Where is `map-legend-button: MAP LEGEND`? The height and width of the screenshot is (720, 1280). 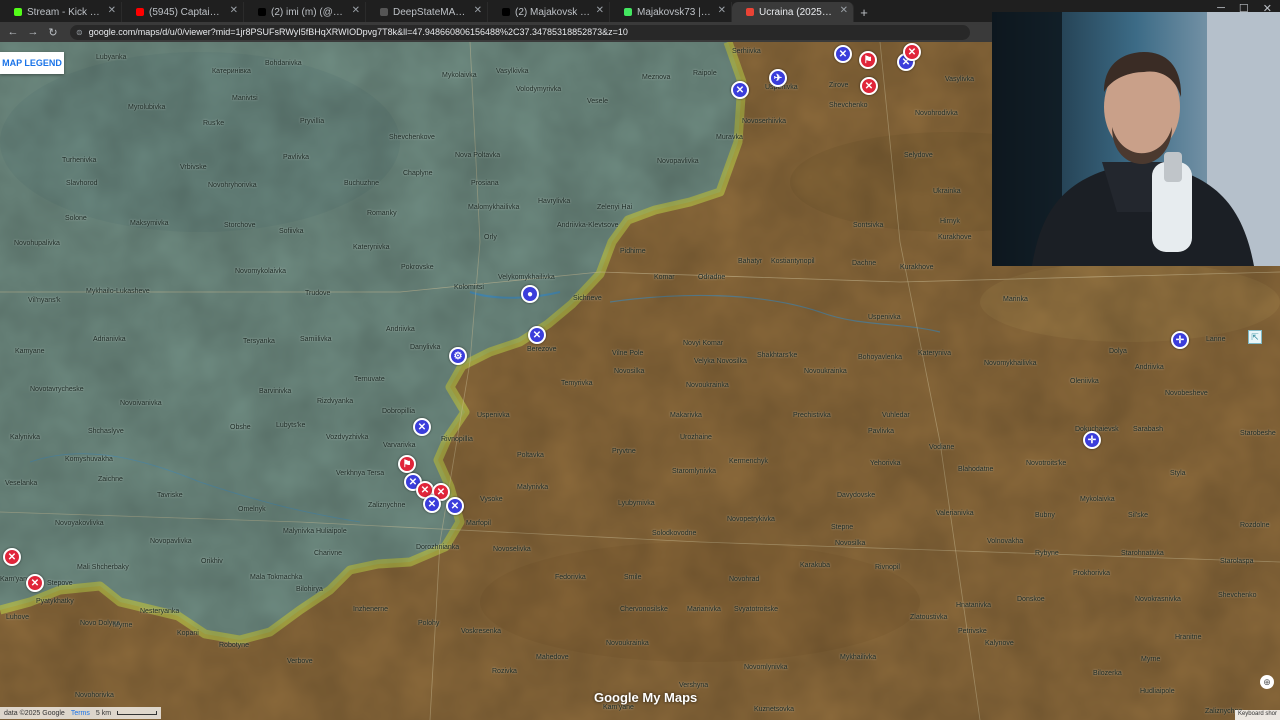
map-legend-button: MAP LEGEND is located at coordinates (32, 63).